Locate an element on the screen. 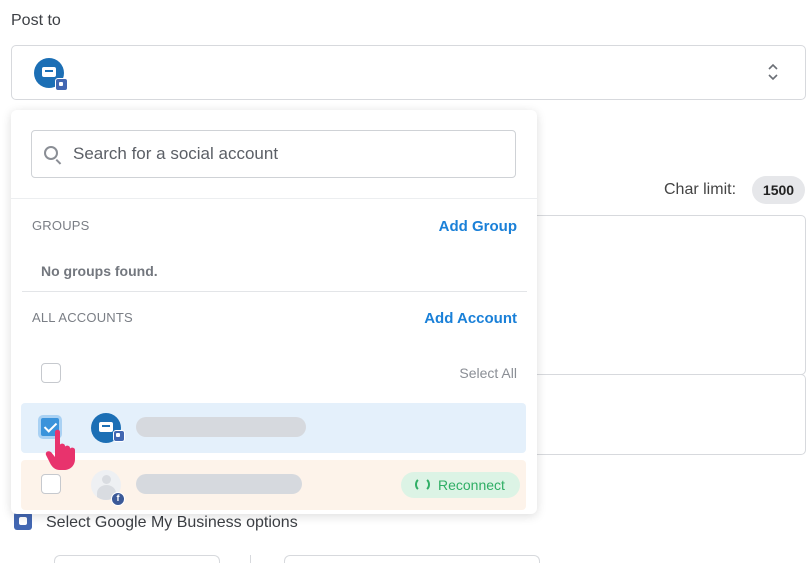 This screenshot has width=807, height=563. selected-account-avatar is located at coordinates (51, 74).